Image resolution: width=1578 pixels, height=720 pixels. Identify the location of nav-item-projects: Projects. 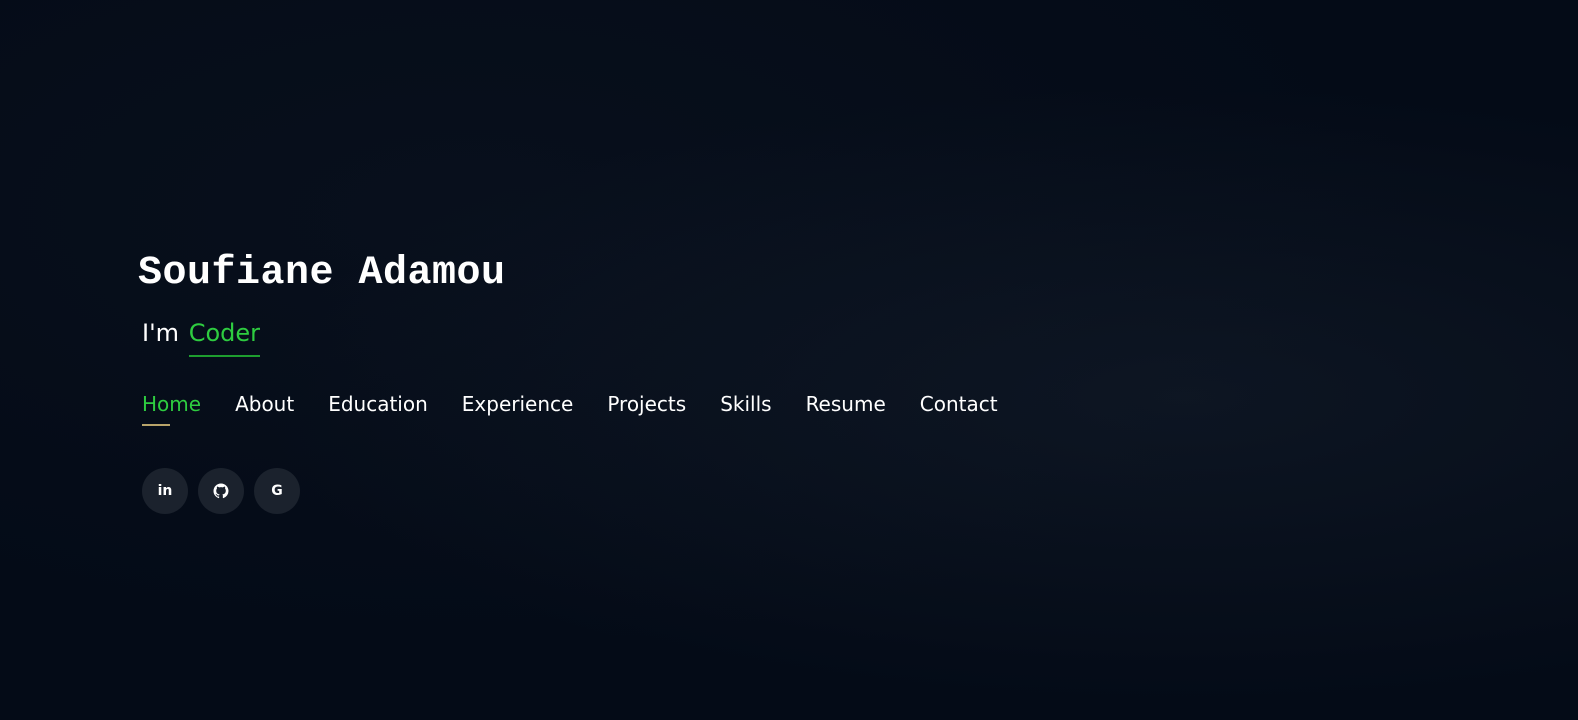
(646, 408).